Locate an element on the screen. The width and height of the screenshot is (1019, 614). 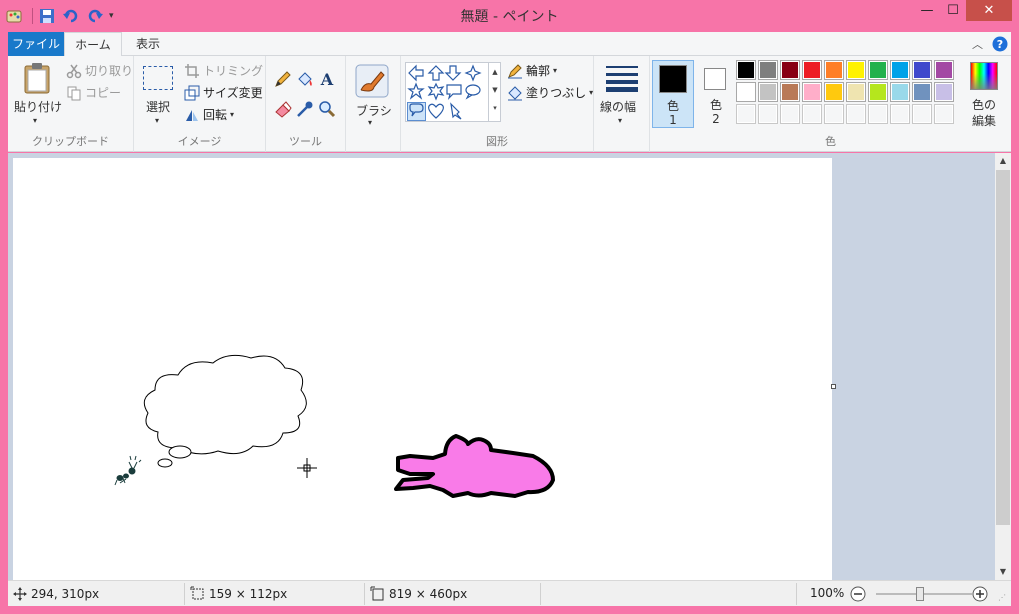
close-button: ✕ is located at coordinates (989, 10).